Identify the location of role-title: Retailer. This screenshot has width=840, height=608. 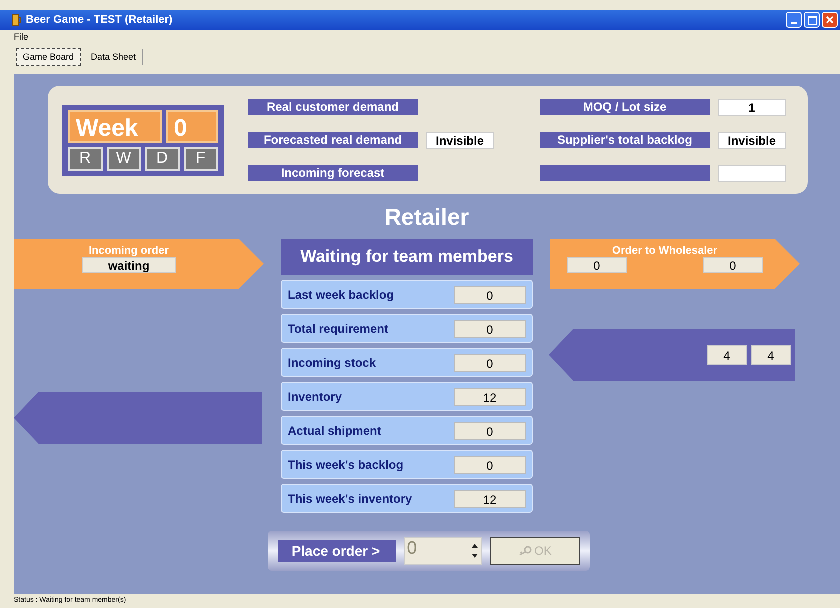
(427, 217).